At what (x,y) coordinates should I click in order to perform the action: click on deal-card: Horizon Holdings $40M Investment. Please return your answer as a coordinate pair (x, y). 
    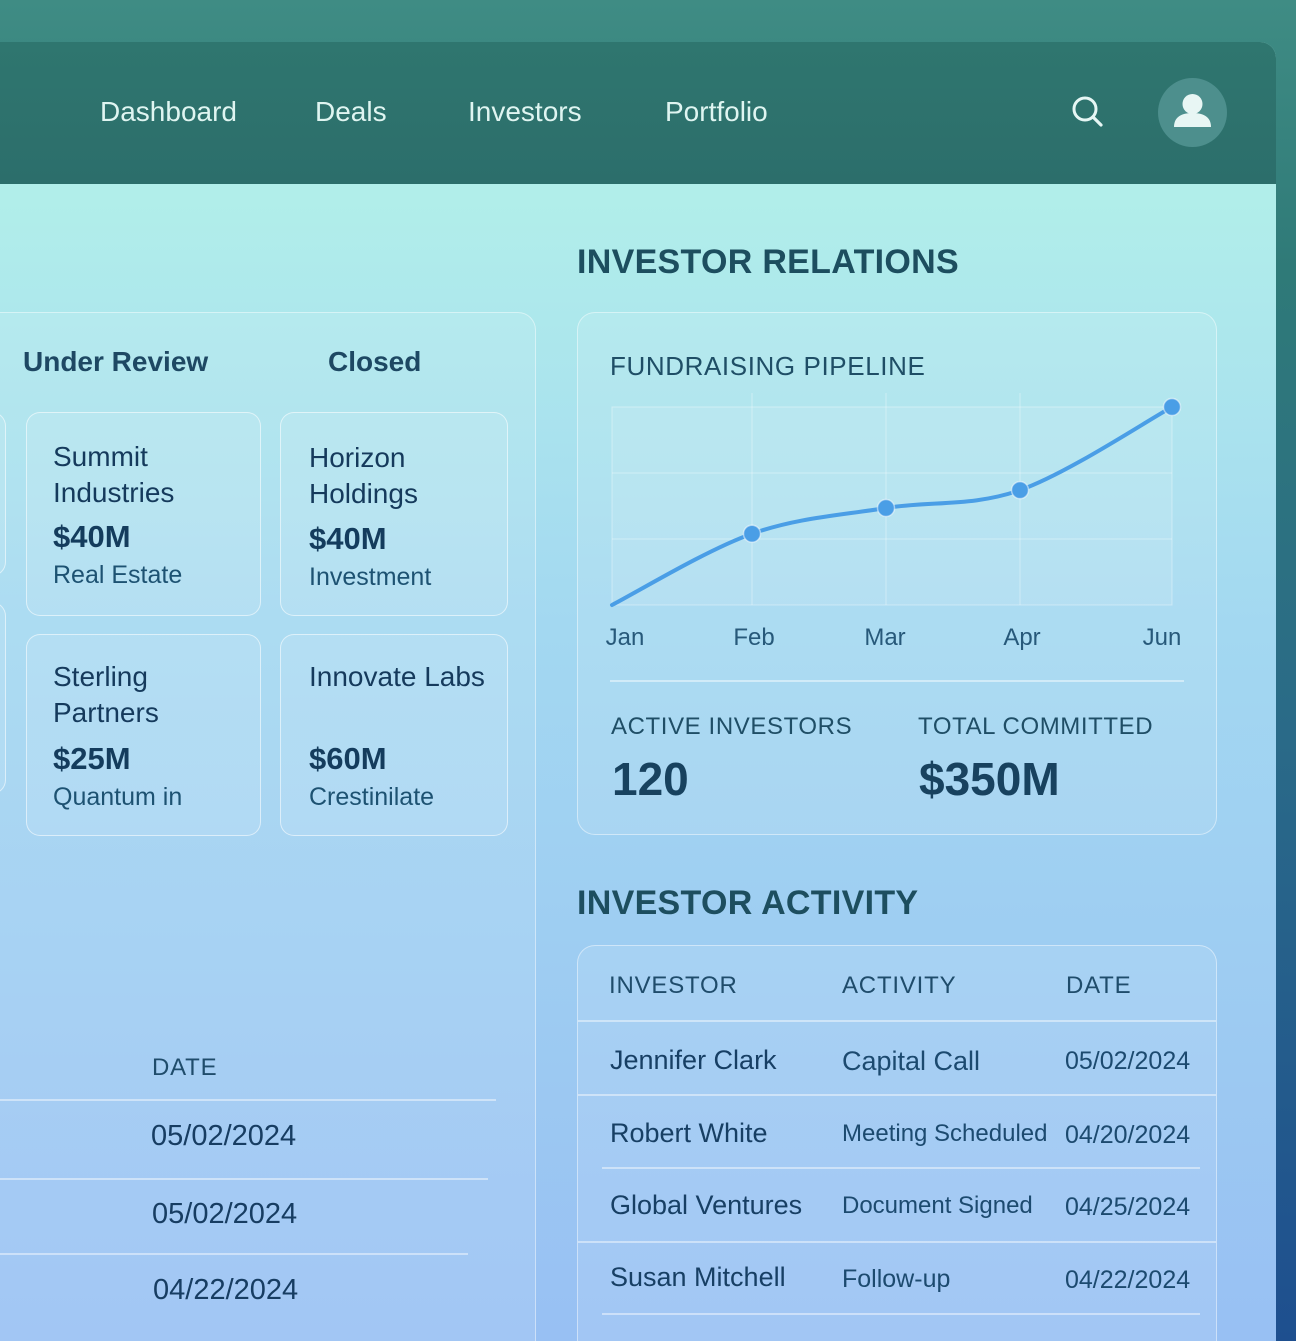
    Looking at the image, I should click on (394, 514).